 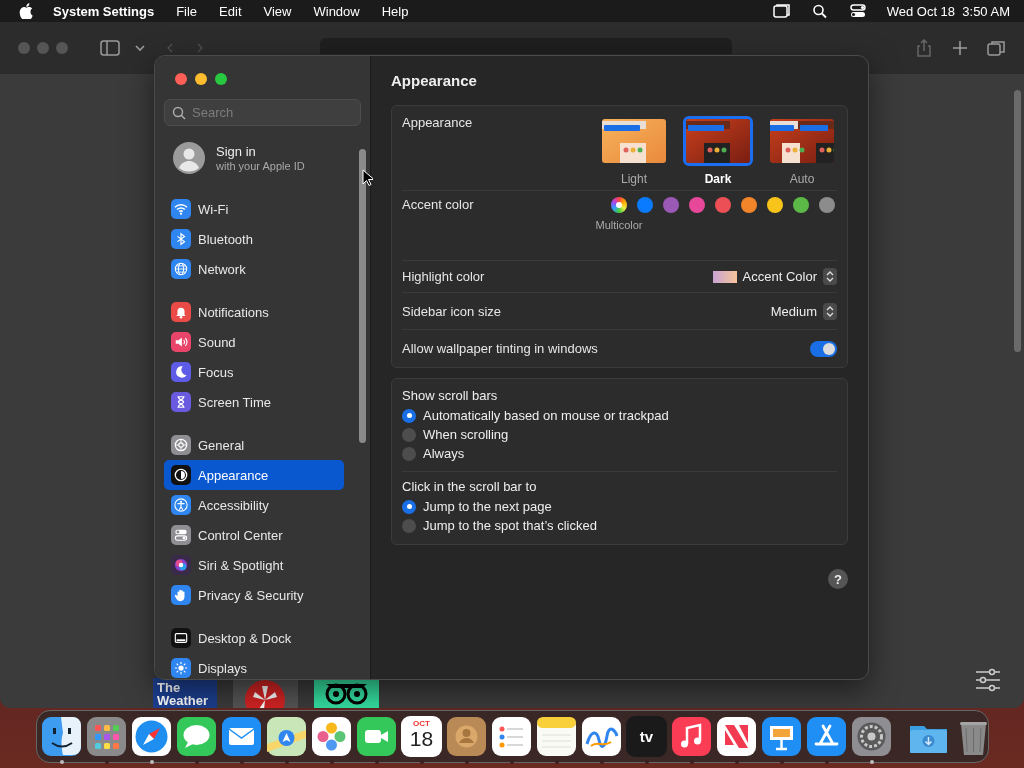 I want to click on sidebar-item: Sound, so click(x=254, y=342).